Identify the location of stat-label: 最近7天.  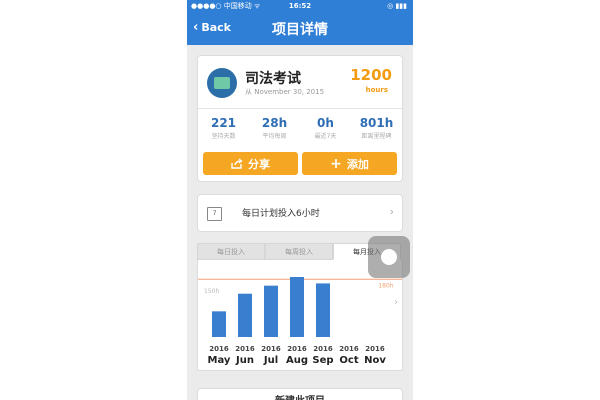
(325, 136).